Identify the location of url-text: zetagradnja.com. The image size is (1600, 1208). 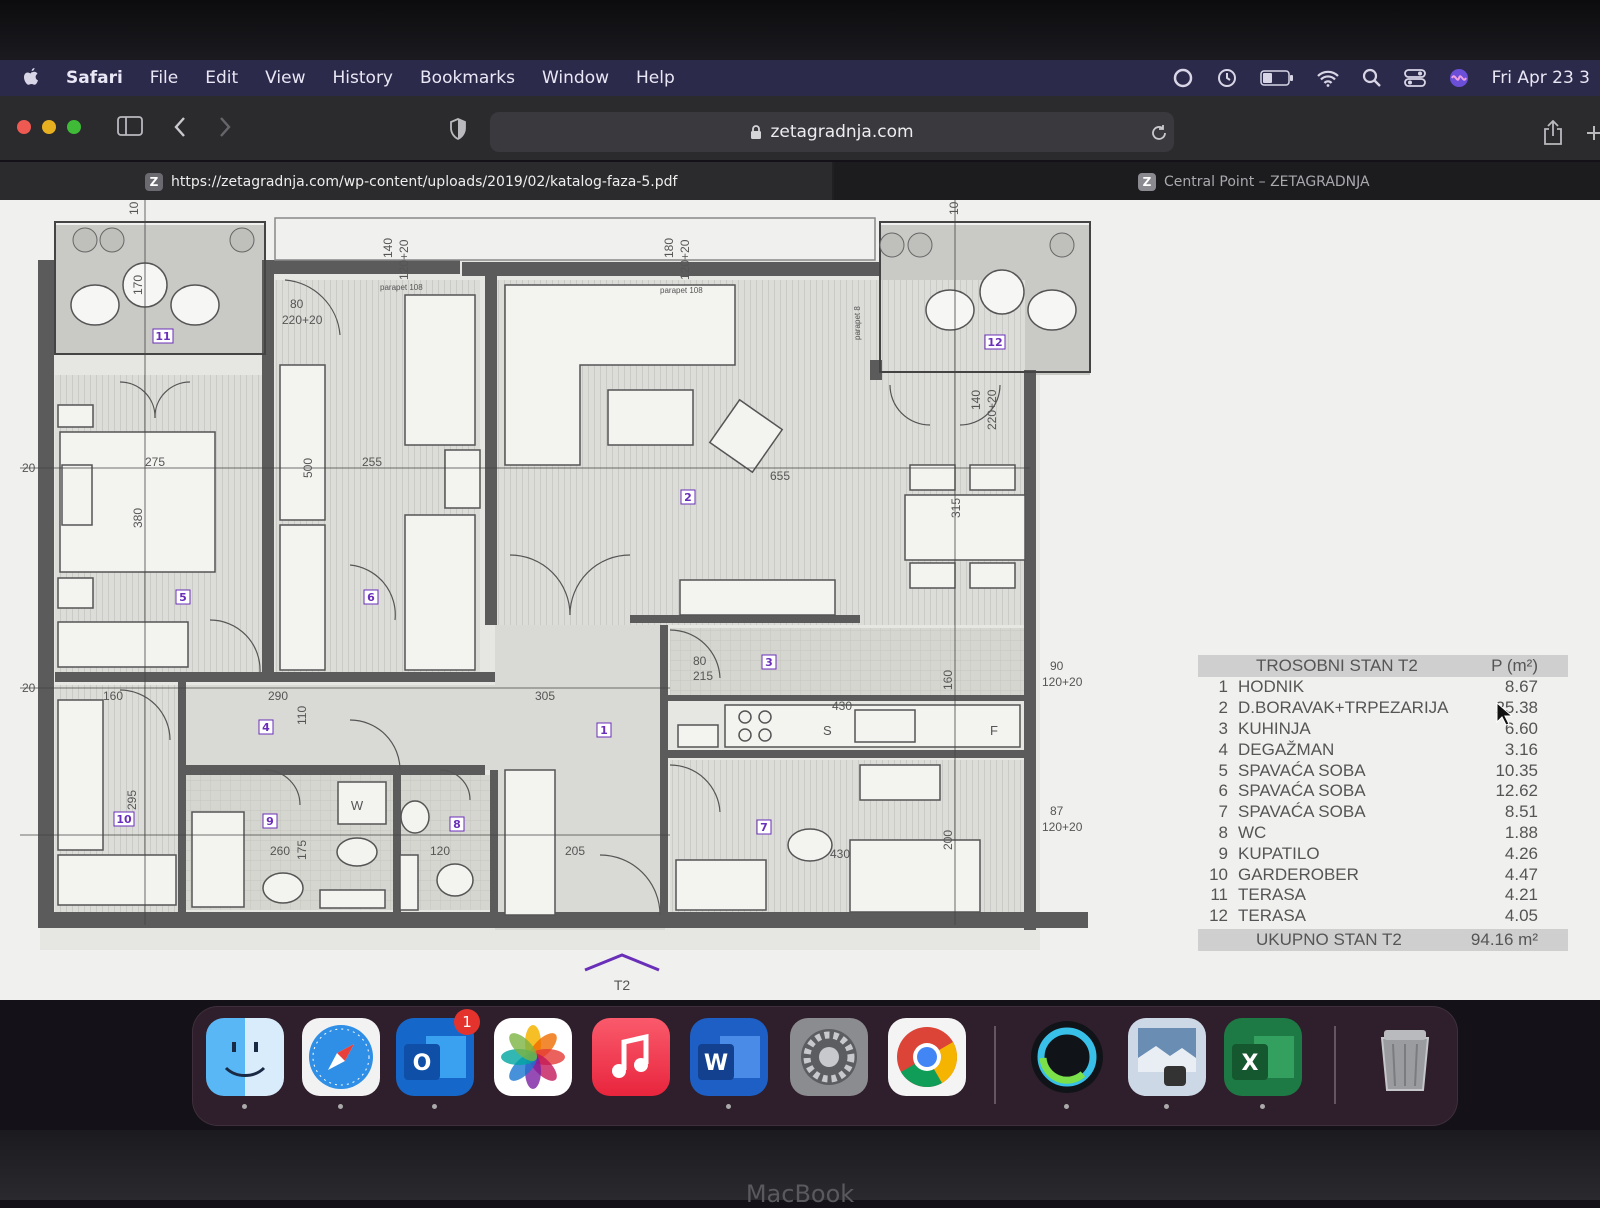
(842, 132).